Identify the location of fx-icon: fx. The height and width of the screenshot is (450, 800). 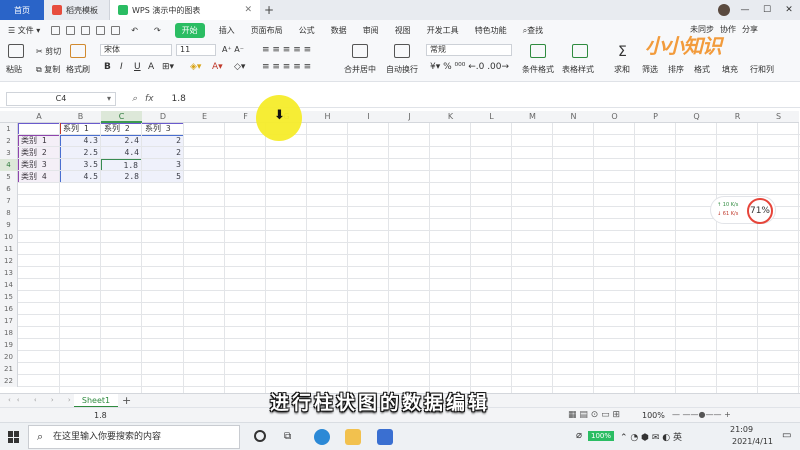
(149, 99).